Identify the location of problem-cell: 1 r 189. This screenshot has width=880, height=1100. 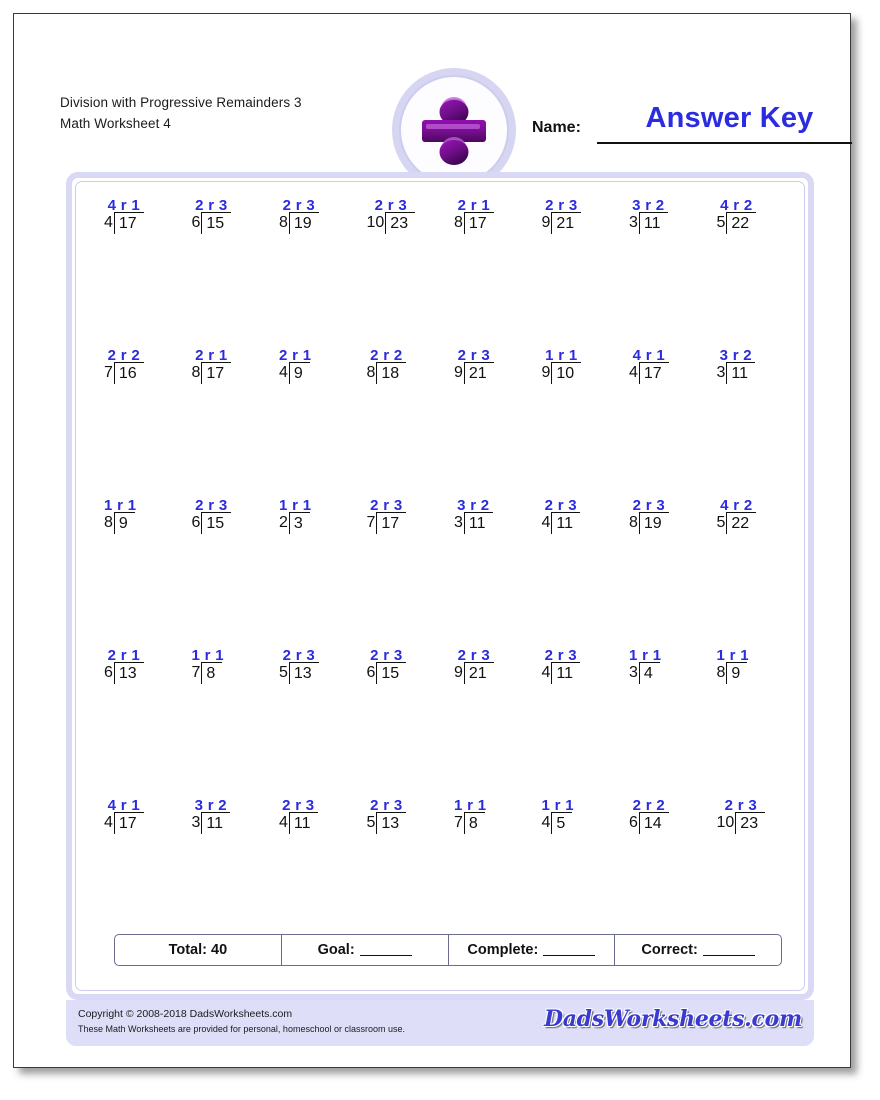
(755, 729).